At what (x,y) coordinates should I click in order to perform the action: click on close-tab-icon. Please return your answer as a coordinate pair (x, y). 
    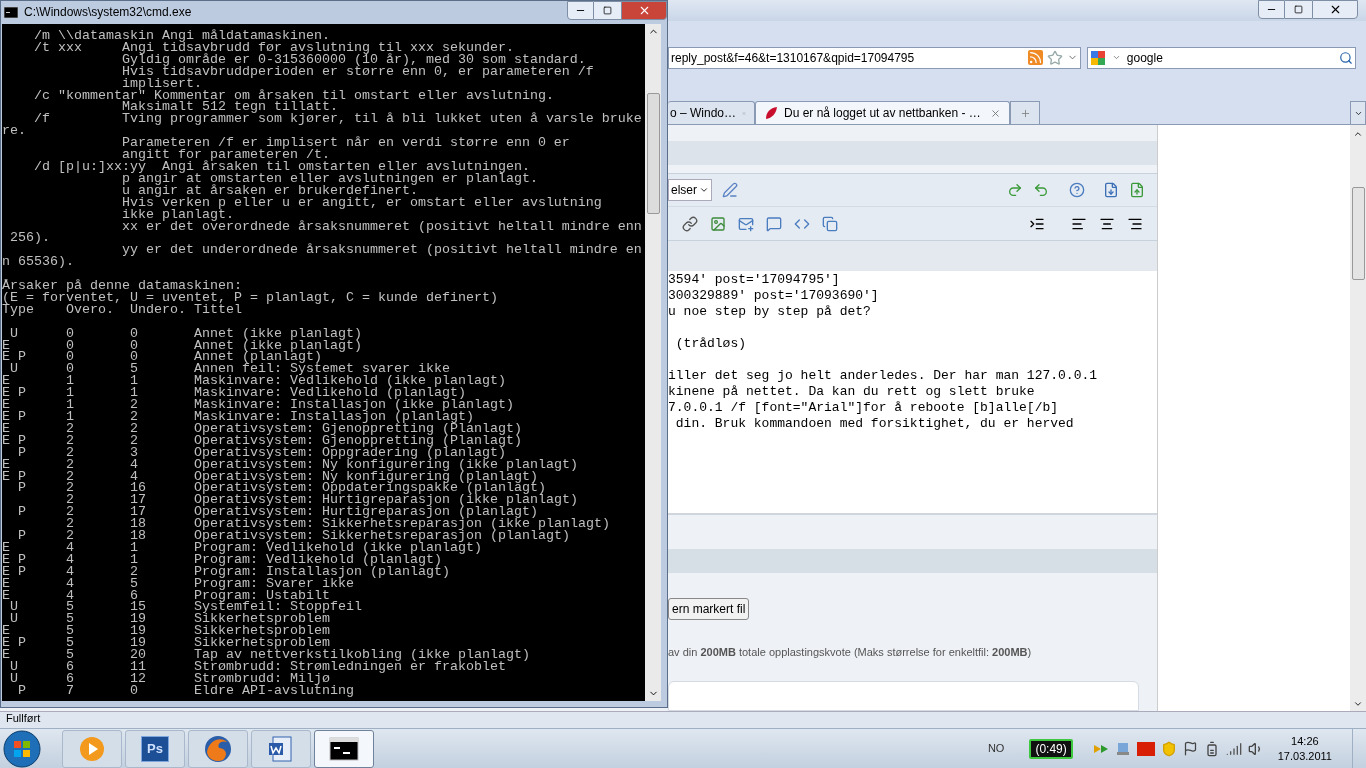
    Looking at the image, I should click on (995, 113).